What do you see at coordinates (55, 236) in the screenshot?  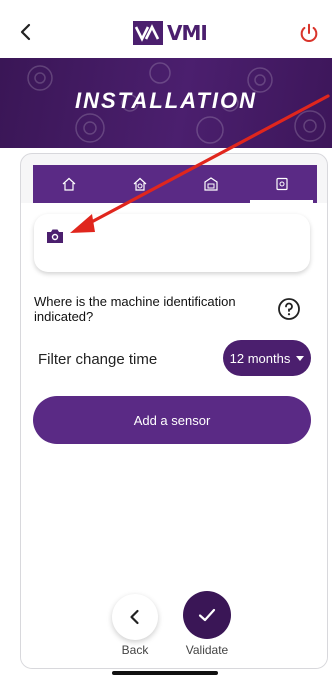 I see `camera-icon` at bounding box center [55, 236].